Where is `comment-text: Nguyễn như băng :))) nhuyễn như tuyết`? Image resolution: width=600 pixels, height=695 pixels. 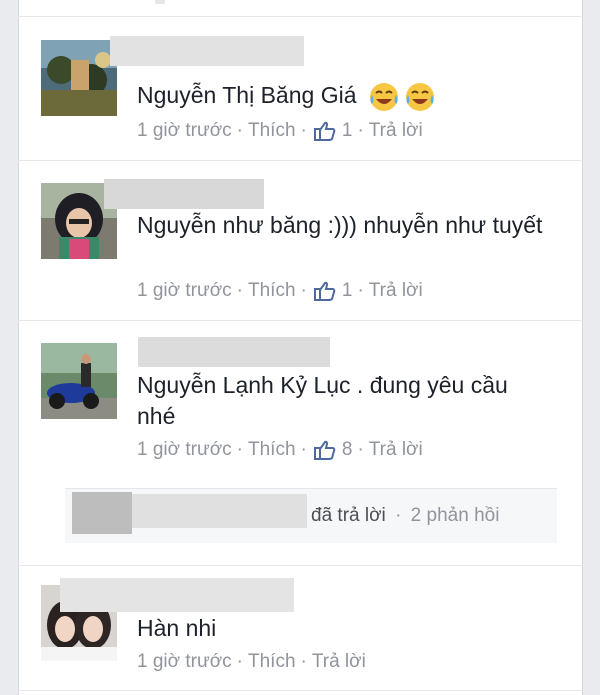
comment-text: Nguyễn như băng :))) nhuyễn như tuyết is located at coordinates (340, 225).